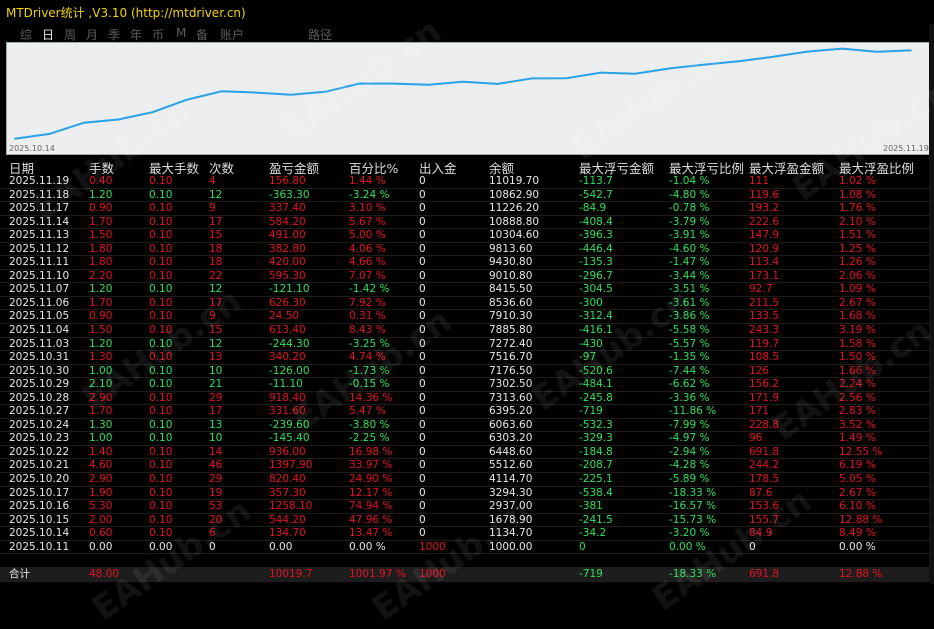 The image size is (934, 629). What do you see at coordinates (216, 235) in the screenshot?
I see `cell-3: 15` at bounding box center [216, 235].